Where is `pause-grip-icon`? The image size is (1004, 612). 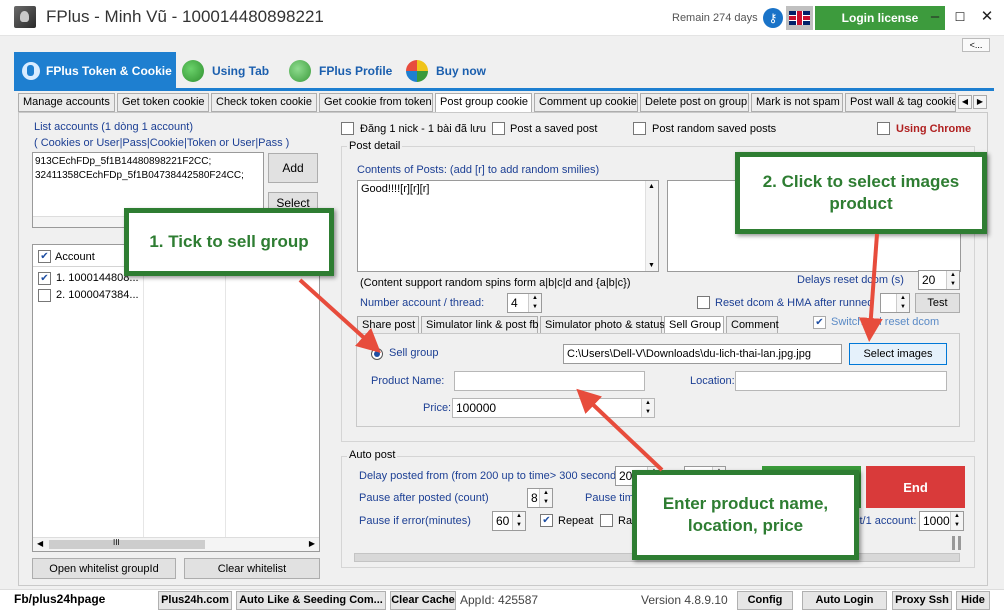
pause-grip-icon is located at coordinates (957, 543).